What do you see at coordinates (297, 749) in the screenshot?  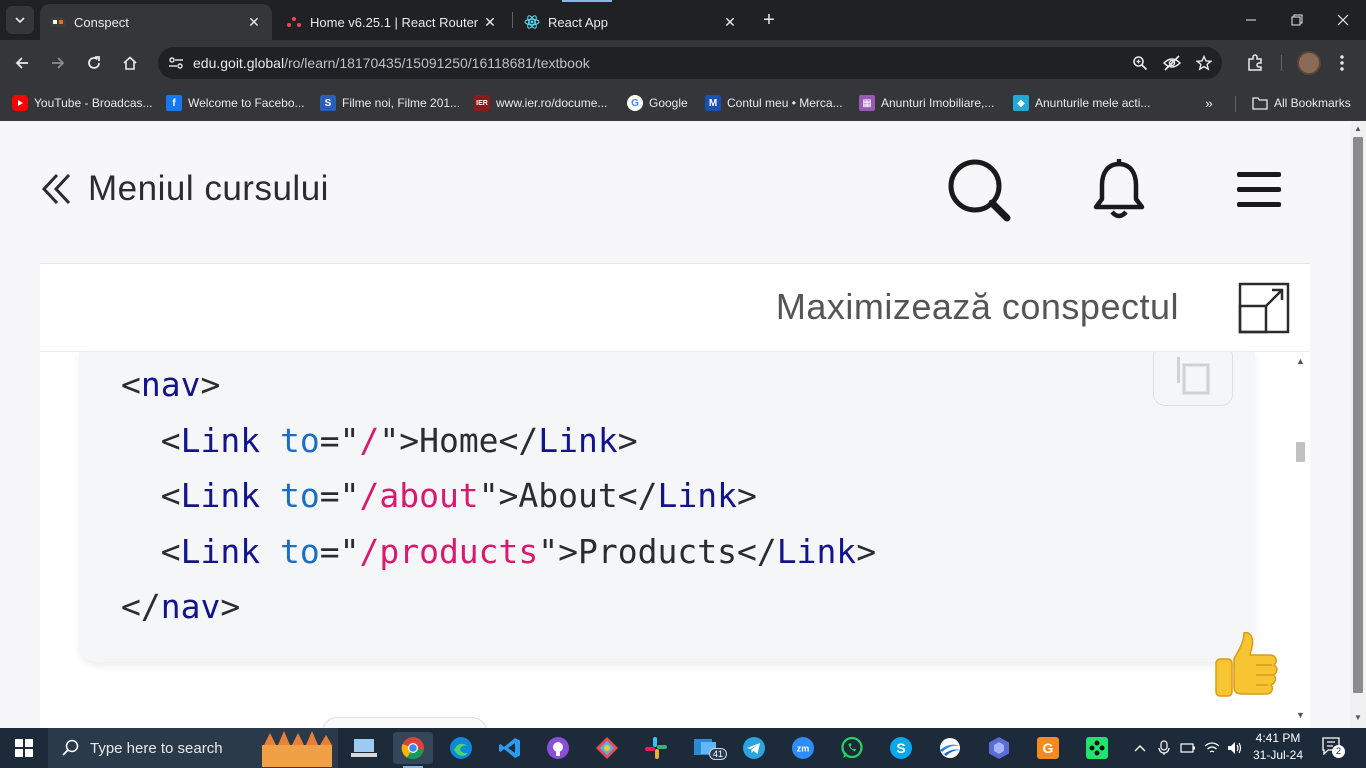 I see `search-highlight-image-icon` at bounding box center [297, 749].